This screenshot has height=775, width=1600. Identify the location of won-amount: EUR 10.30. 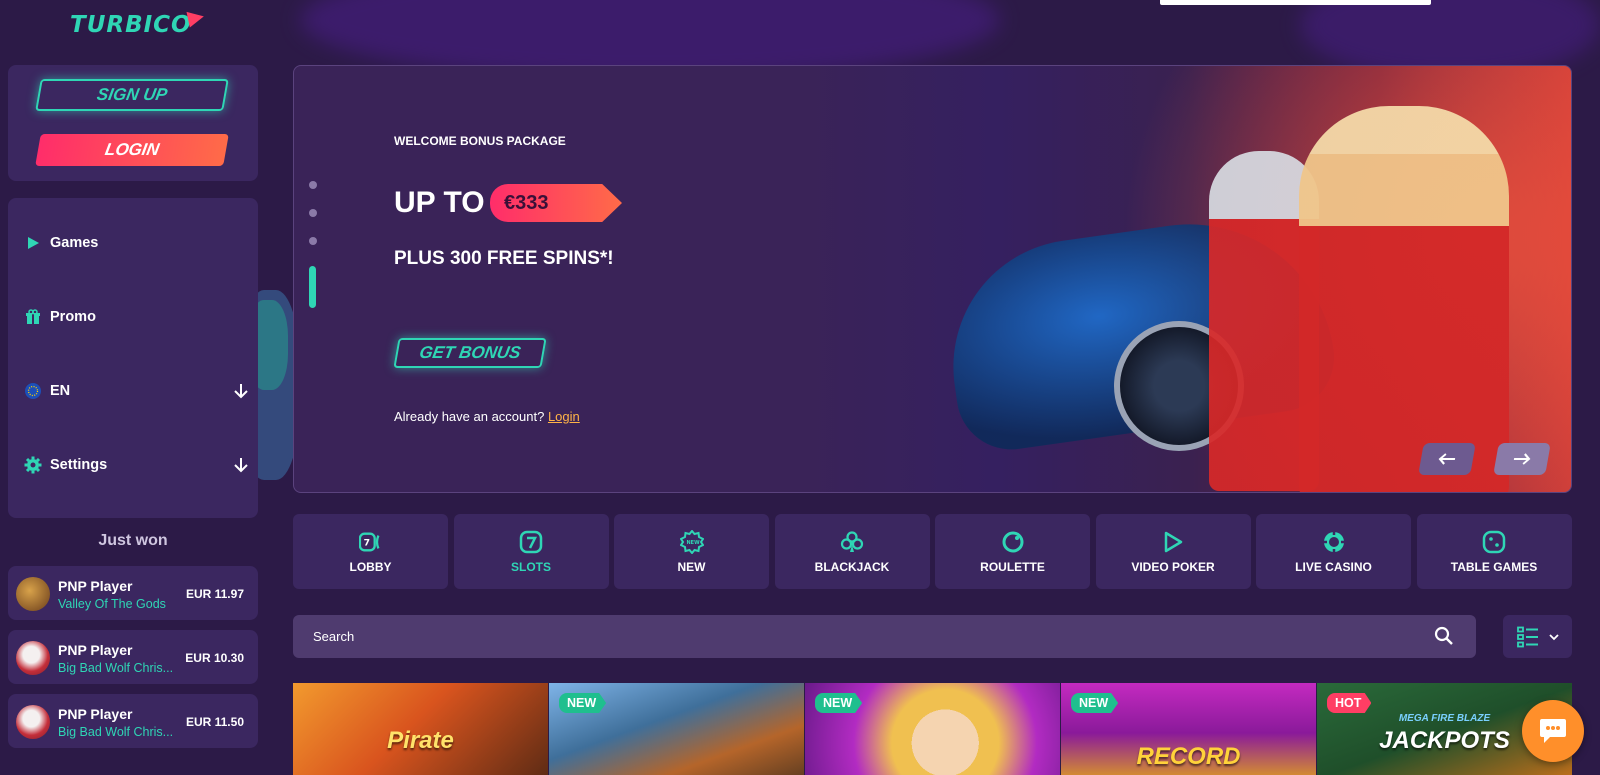
(214, 658).